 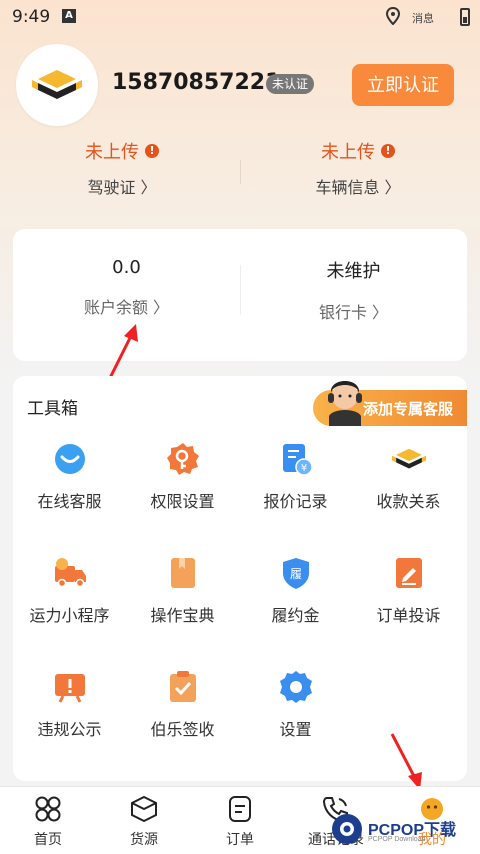 What do you see at coordinates (298, 460) in the screenshot?
I see `quote-record-icon: ¥` at bounding box center [298, 460].